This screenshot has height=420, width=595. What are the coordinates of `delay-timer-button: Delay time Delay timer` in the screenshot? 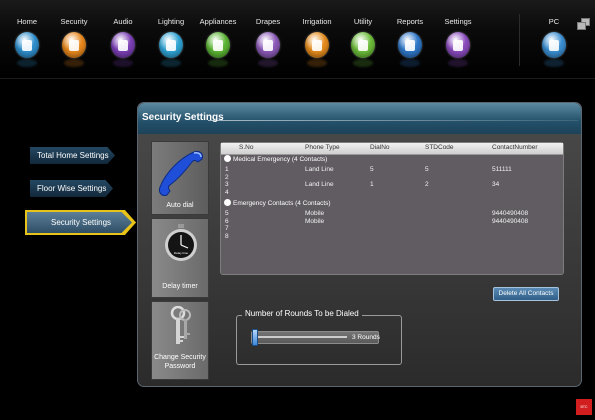 It's located at (180, 258).